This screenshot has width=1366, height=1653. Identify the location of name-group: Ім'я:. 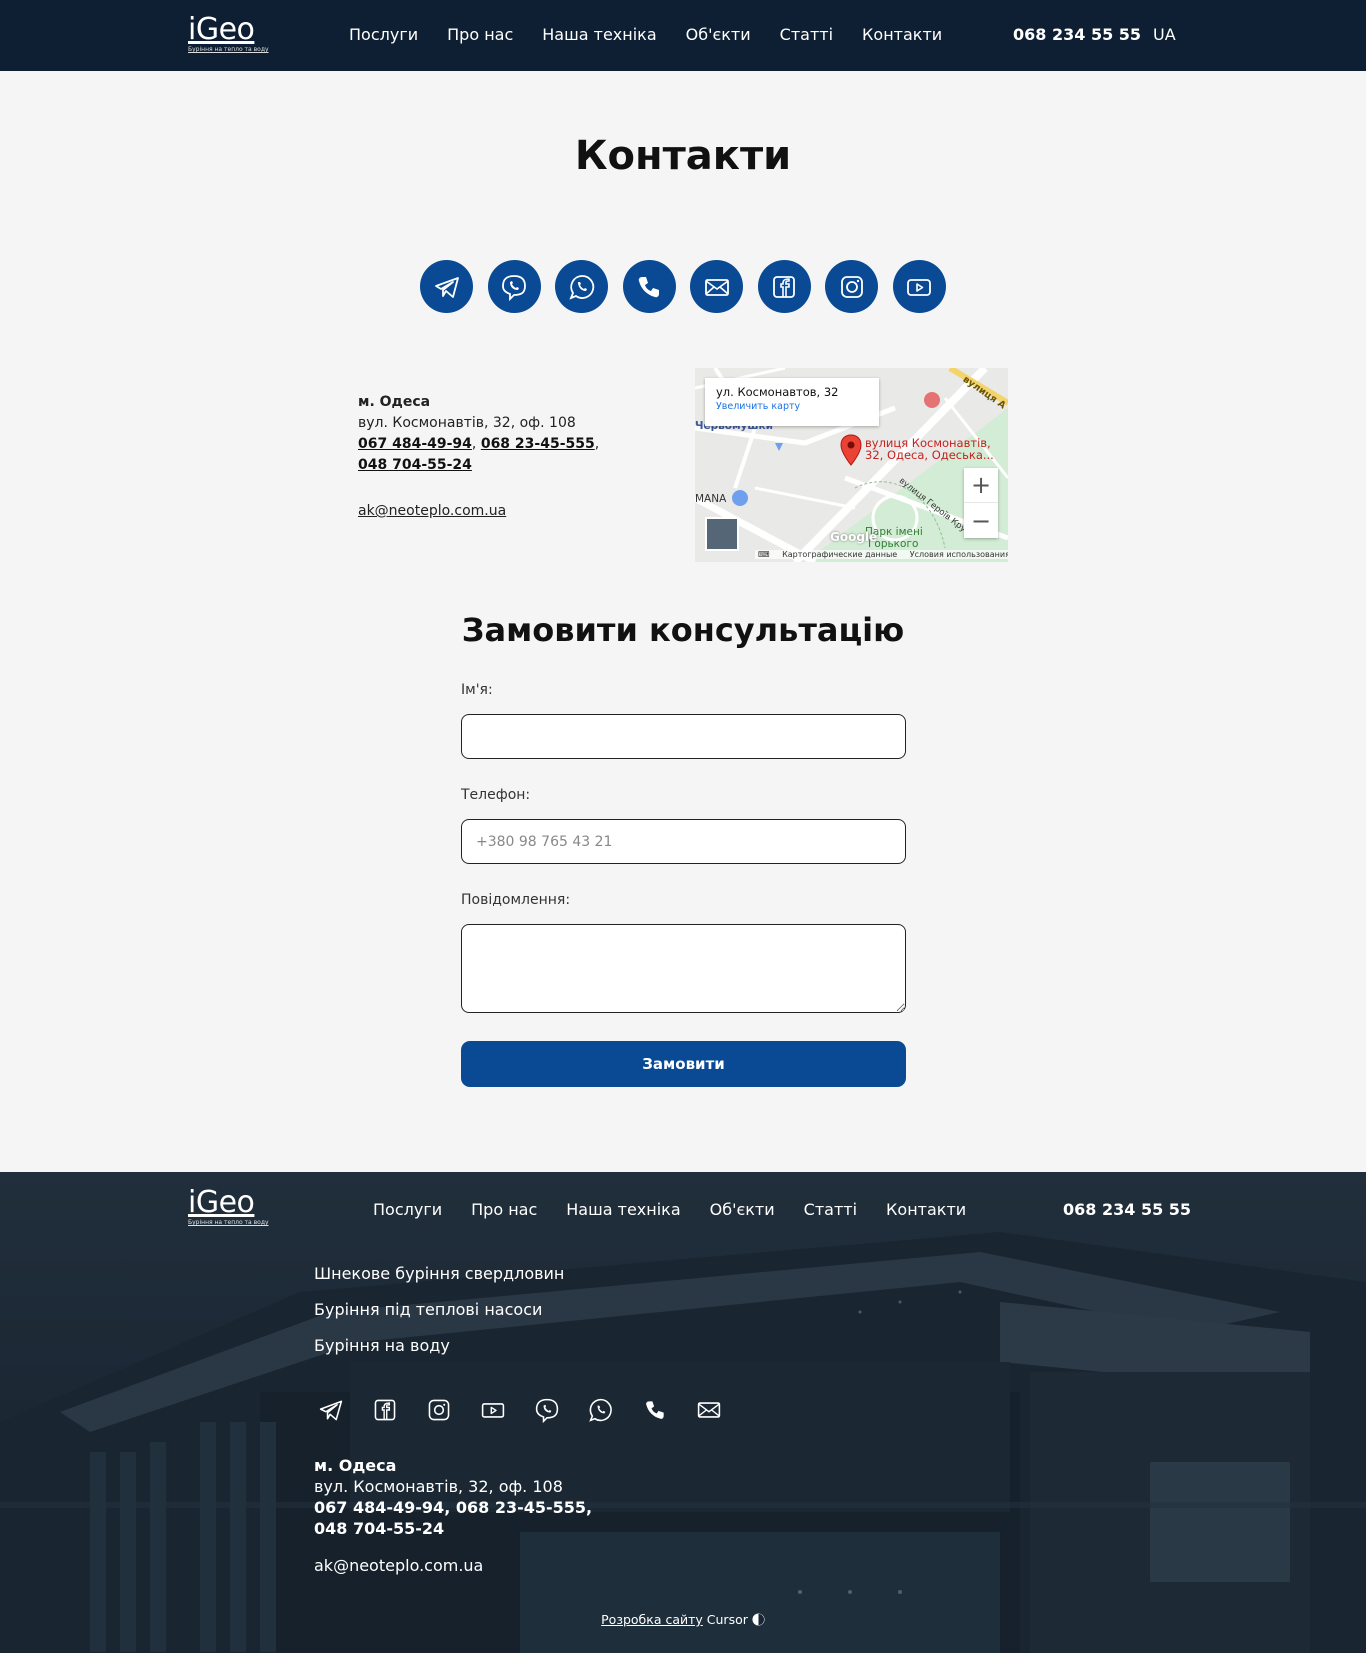
(683, 720).